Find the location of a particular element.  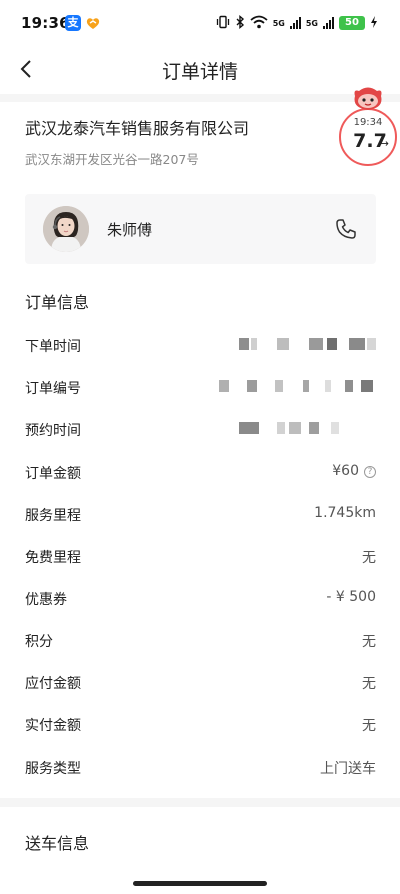

info-value: 上门送车 is located at coordinates (348, 769).